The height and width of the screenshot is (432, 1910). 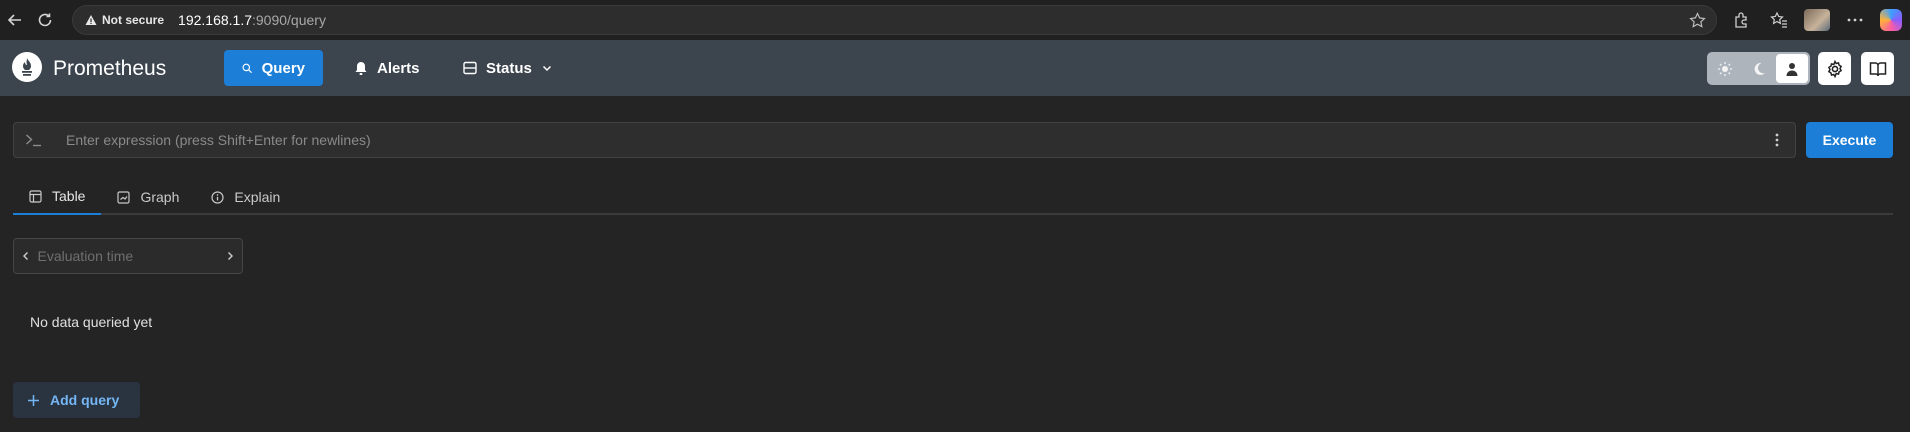 I want to click on theme-toggle-group, so click(x=1758, y=68).